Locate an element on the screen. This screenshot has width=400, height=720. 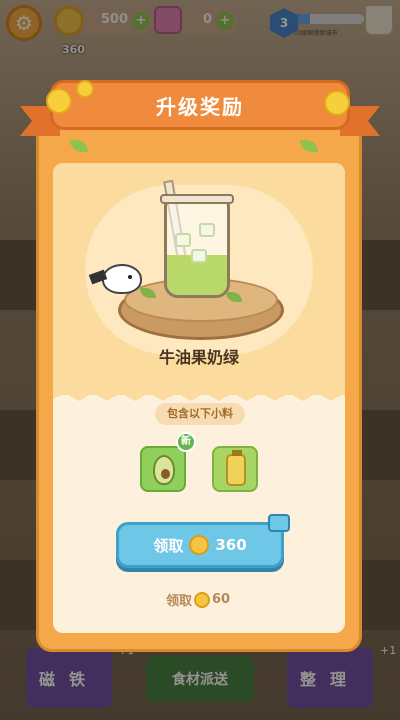
claim-video-button: 领取 360 is located at coordinates (200, 545).